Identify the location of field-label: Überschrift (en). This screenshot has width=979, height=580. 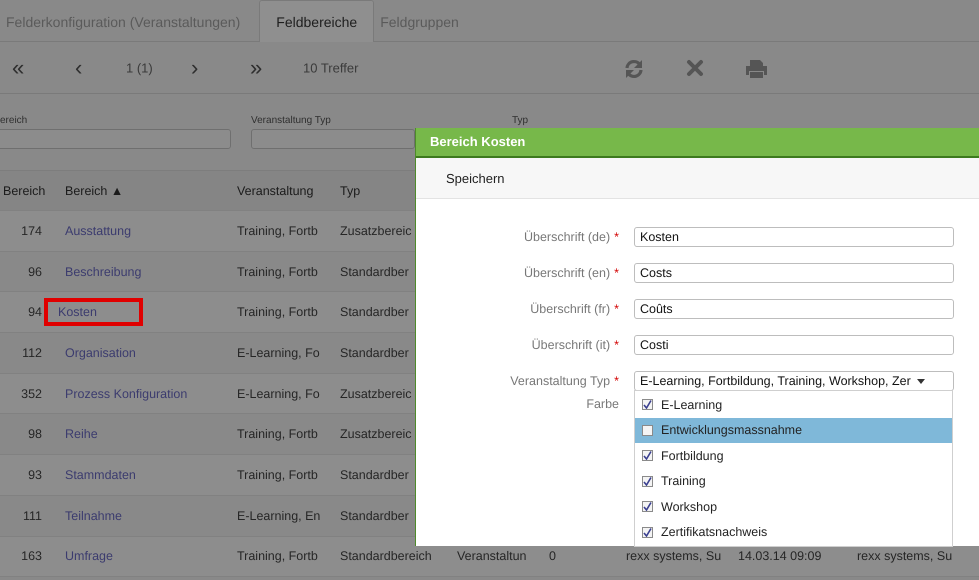
(567, 273).